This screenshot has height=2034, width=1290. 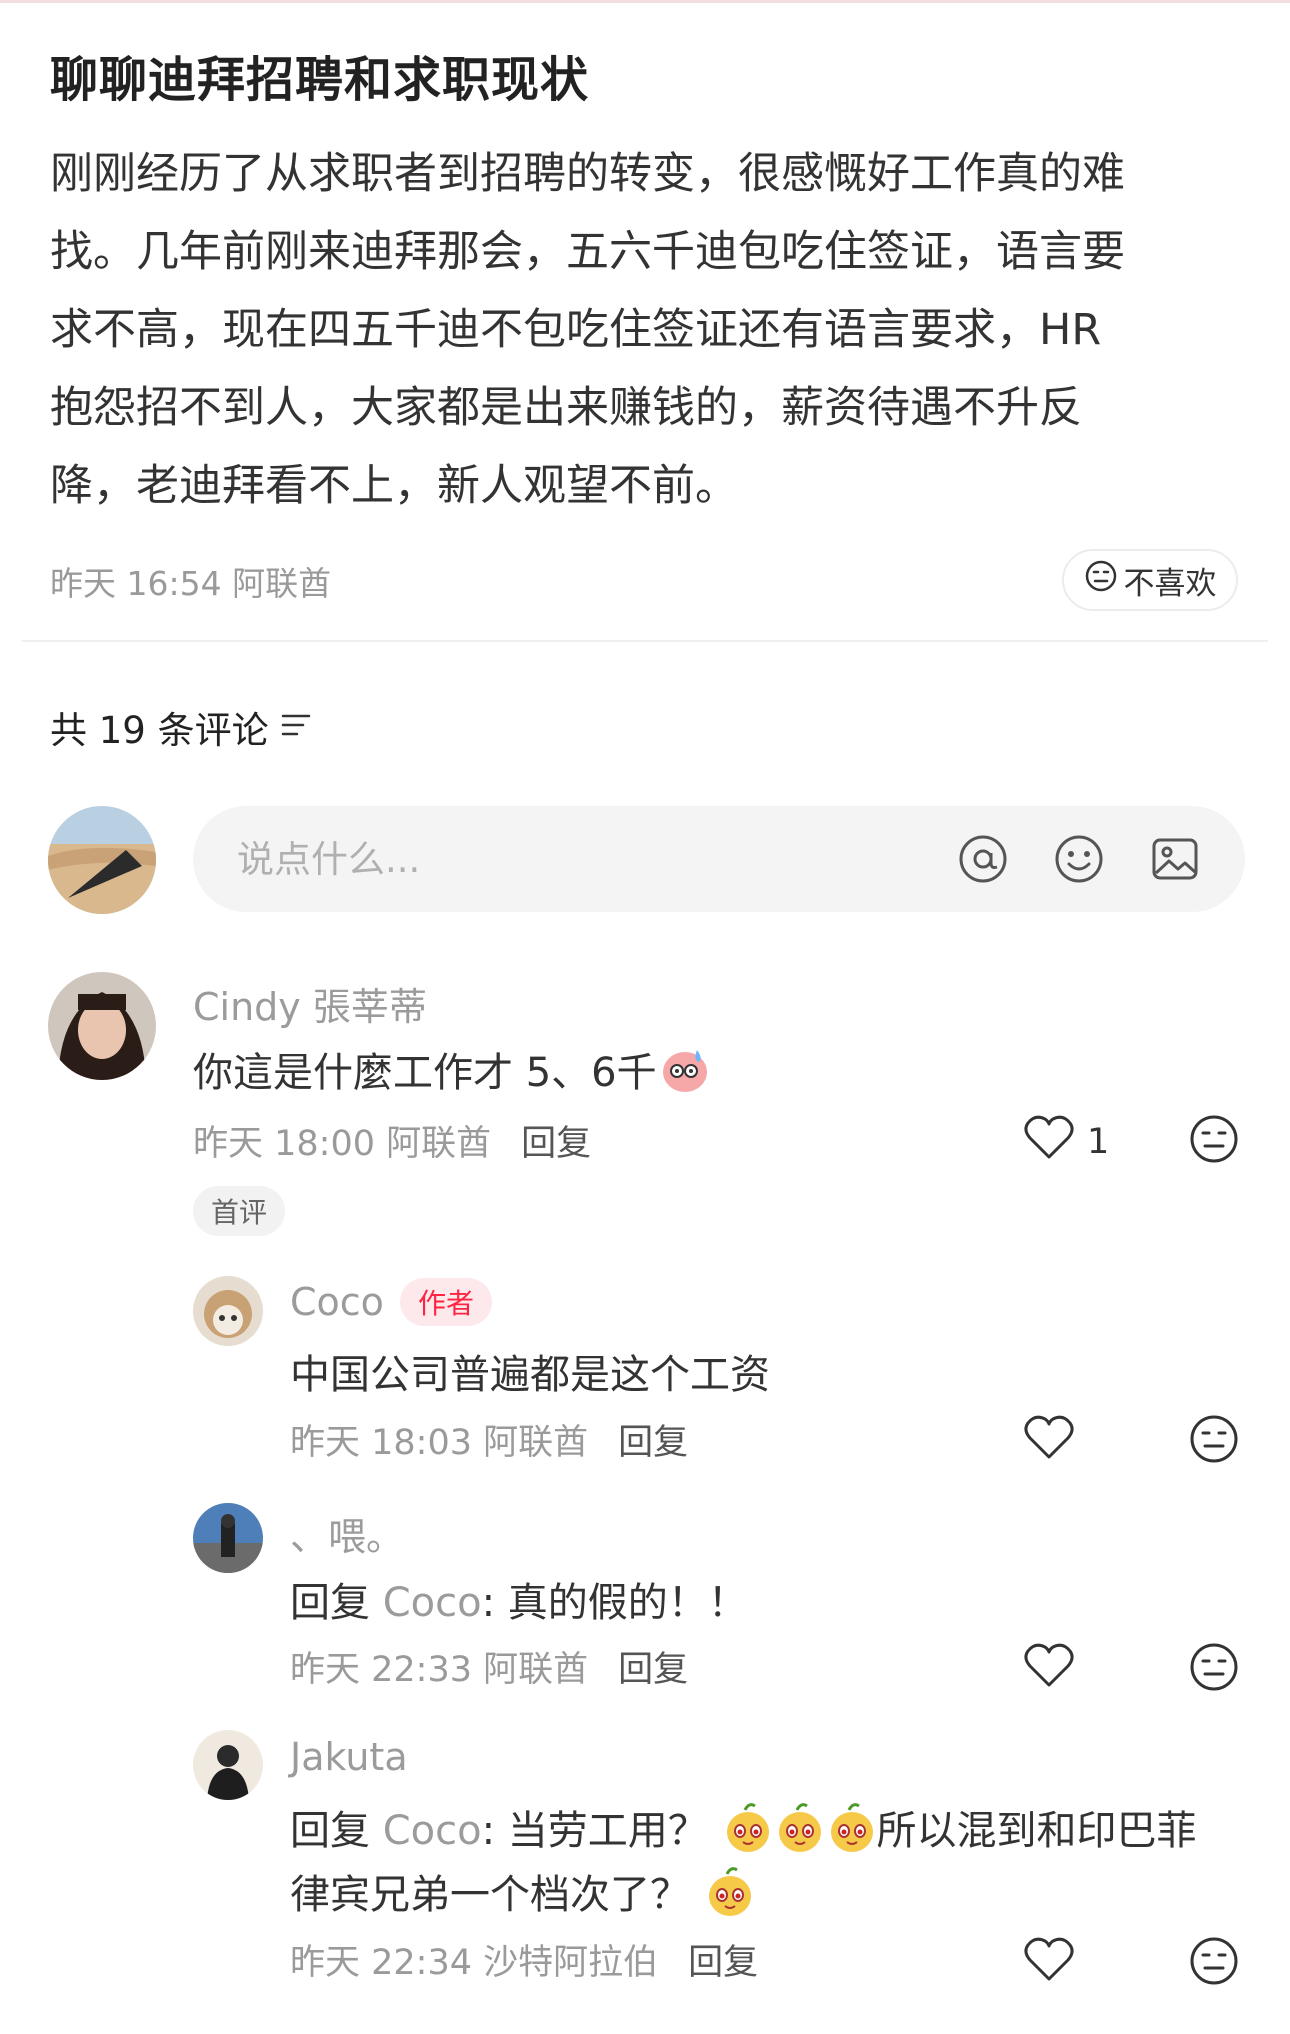 What do you see at coordinates (320, 80) in the screenshot?
I see `post-title: 聊聊迪拜招聘和求职现状` at bounding box center [320, 80].